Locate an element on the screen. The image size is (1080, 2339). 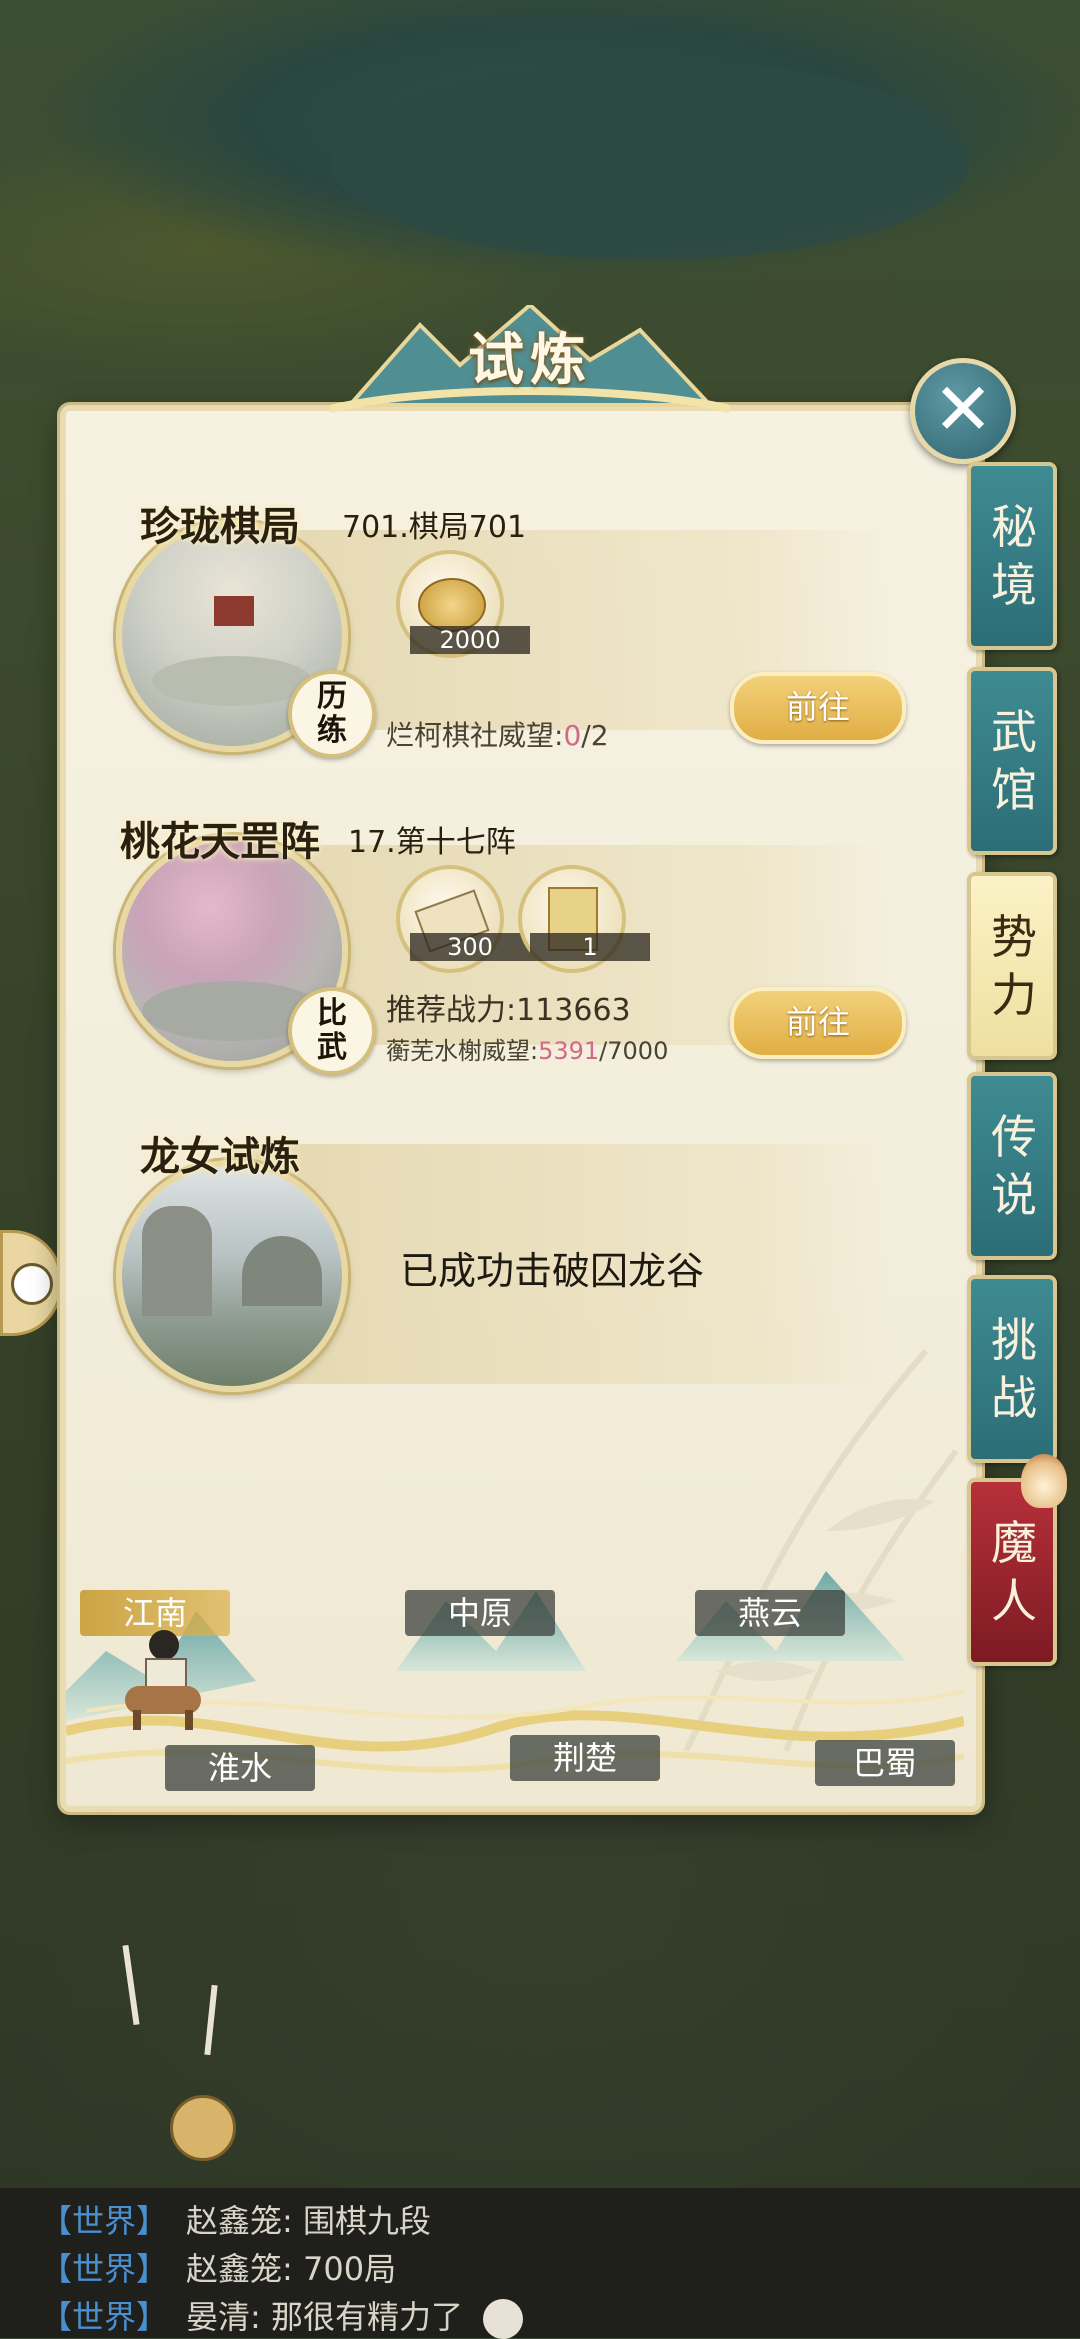
reputation-label: 蘅芜水榭威望: is located at coordinates (462, 1051).